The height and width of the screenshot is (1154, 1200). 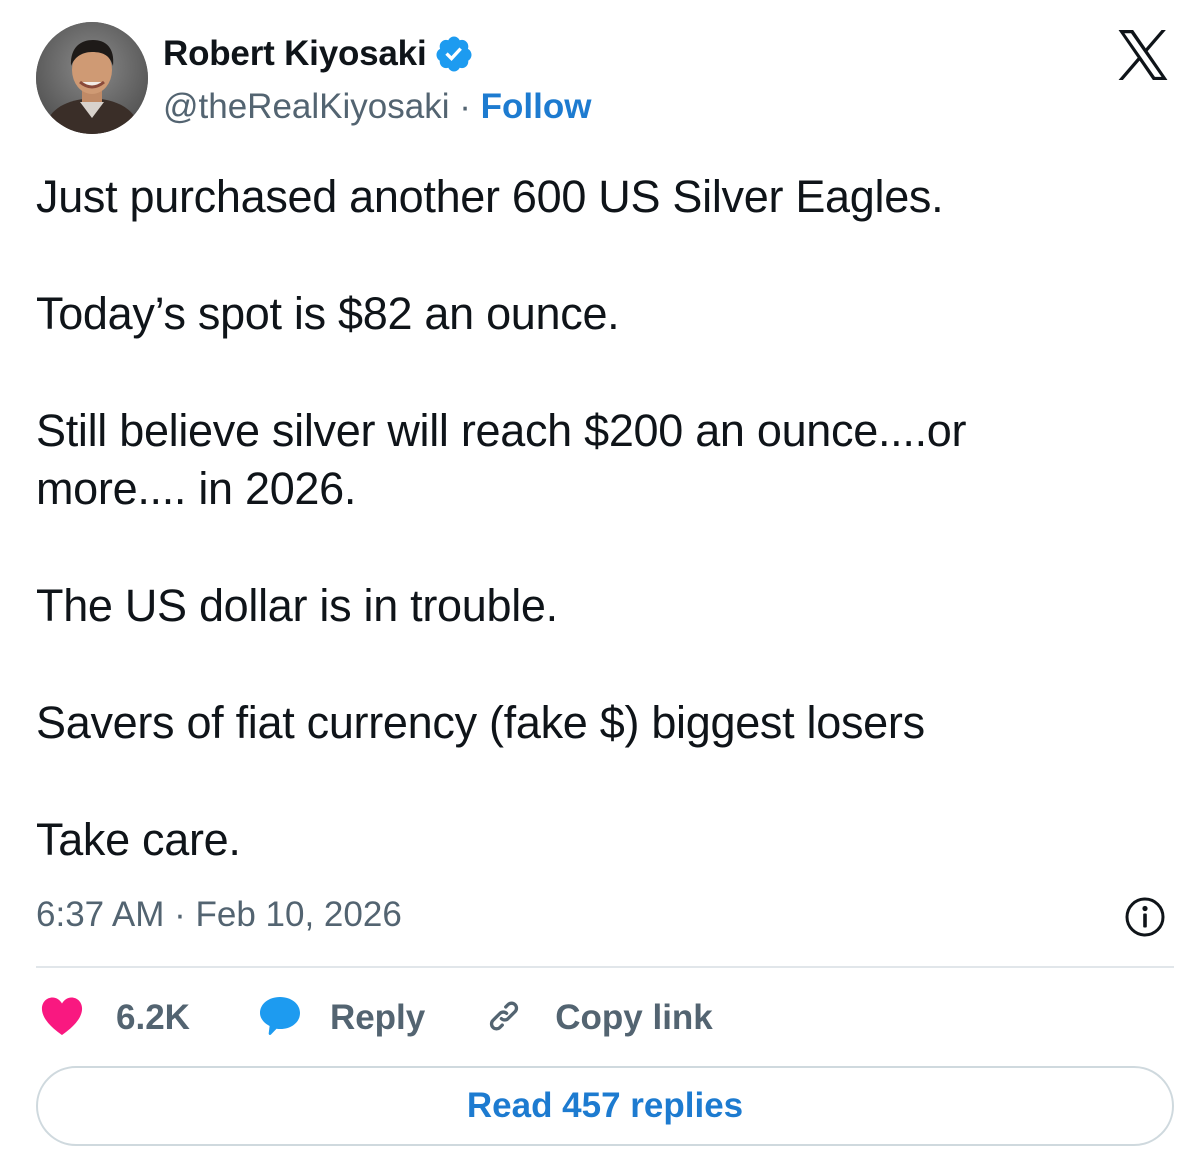 I want to click on author-handle: @theRealKiyosaki, so click(x=306, y=106).